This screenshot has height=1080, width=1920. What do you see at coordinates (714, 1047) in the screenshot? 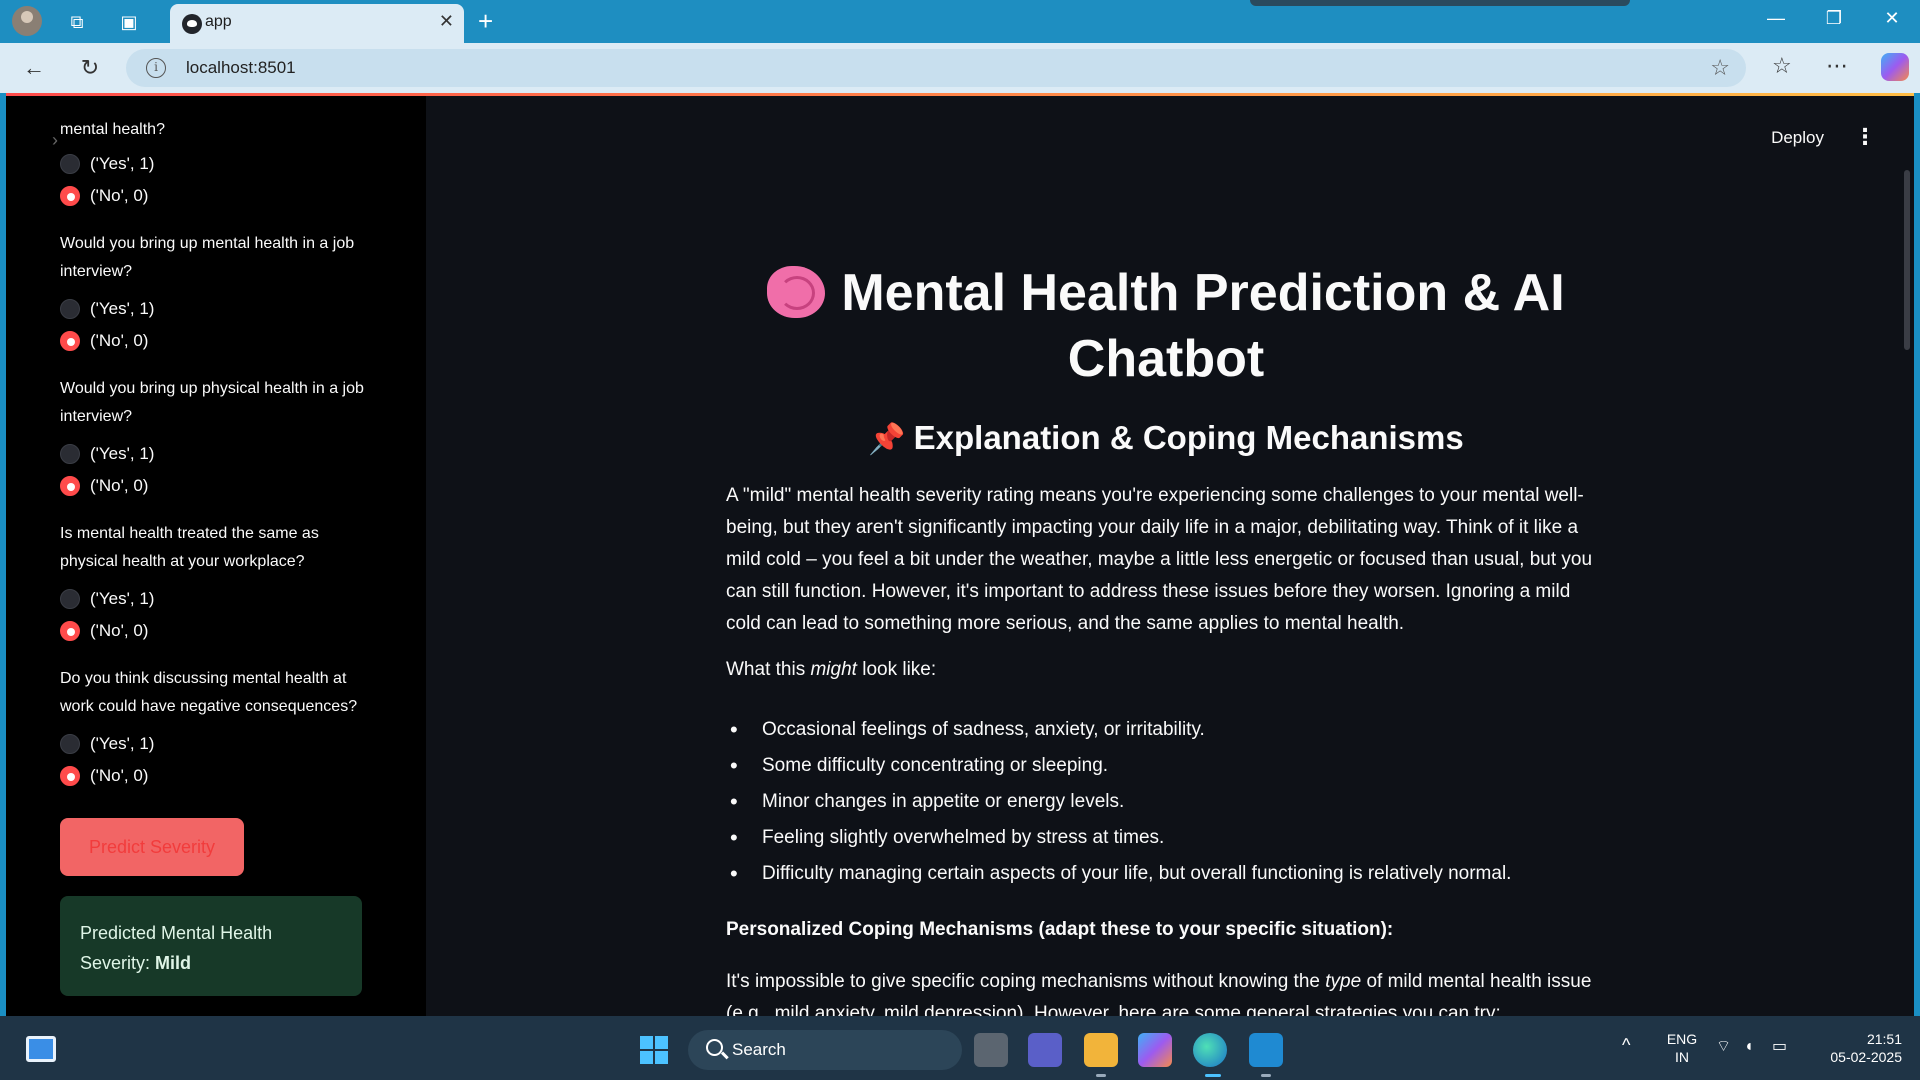
I see `search-icon` at bounding box center [714, 1047].